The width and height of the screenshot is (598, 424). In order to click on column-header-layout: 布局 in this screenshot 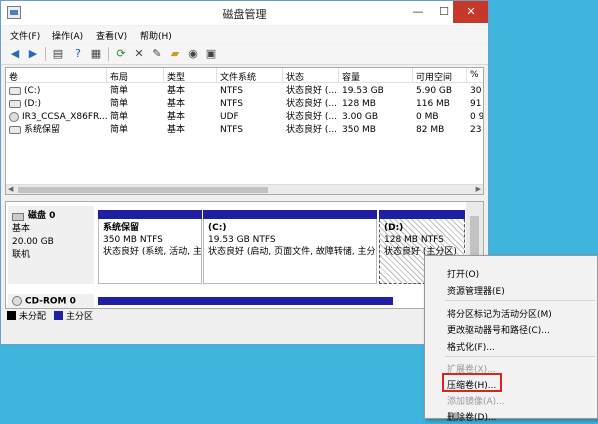, I will do `click(135, 75)`.